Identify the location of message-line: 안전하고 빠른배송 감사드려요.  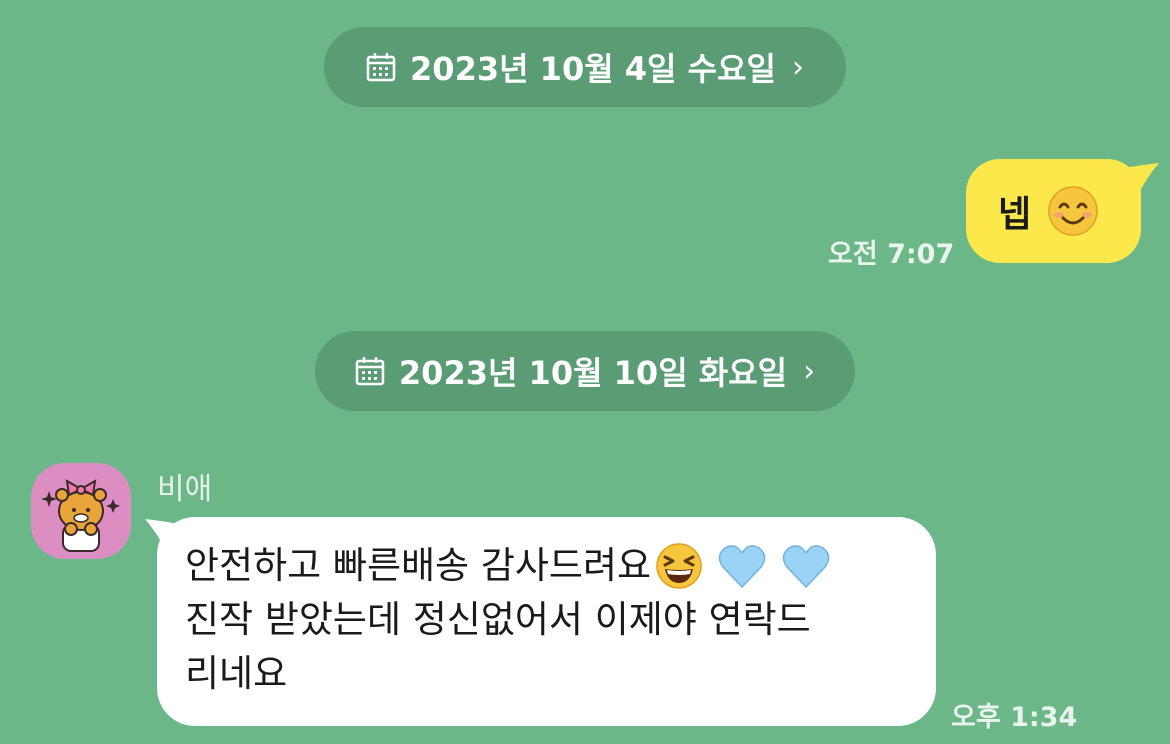
(545, 566).